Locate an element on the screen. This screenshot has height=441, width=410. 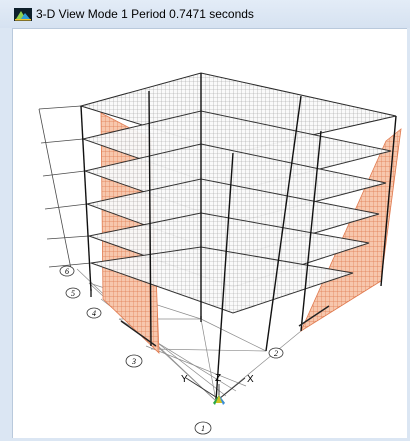
grid-bubble-3: 3 is located at coordinates (134, 361).